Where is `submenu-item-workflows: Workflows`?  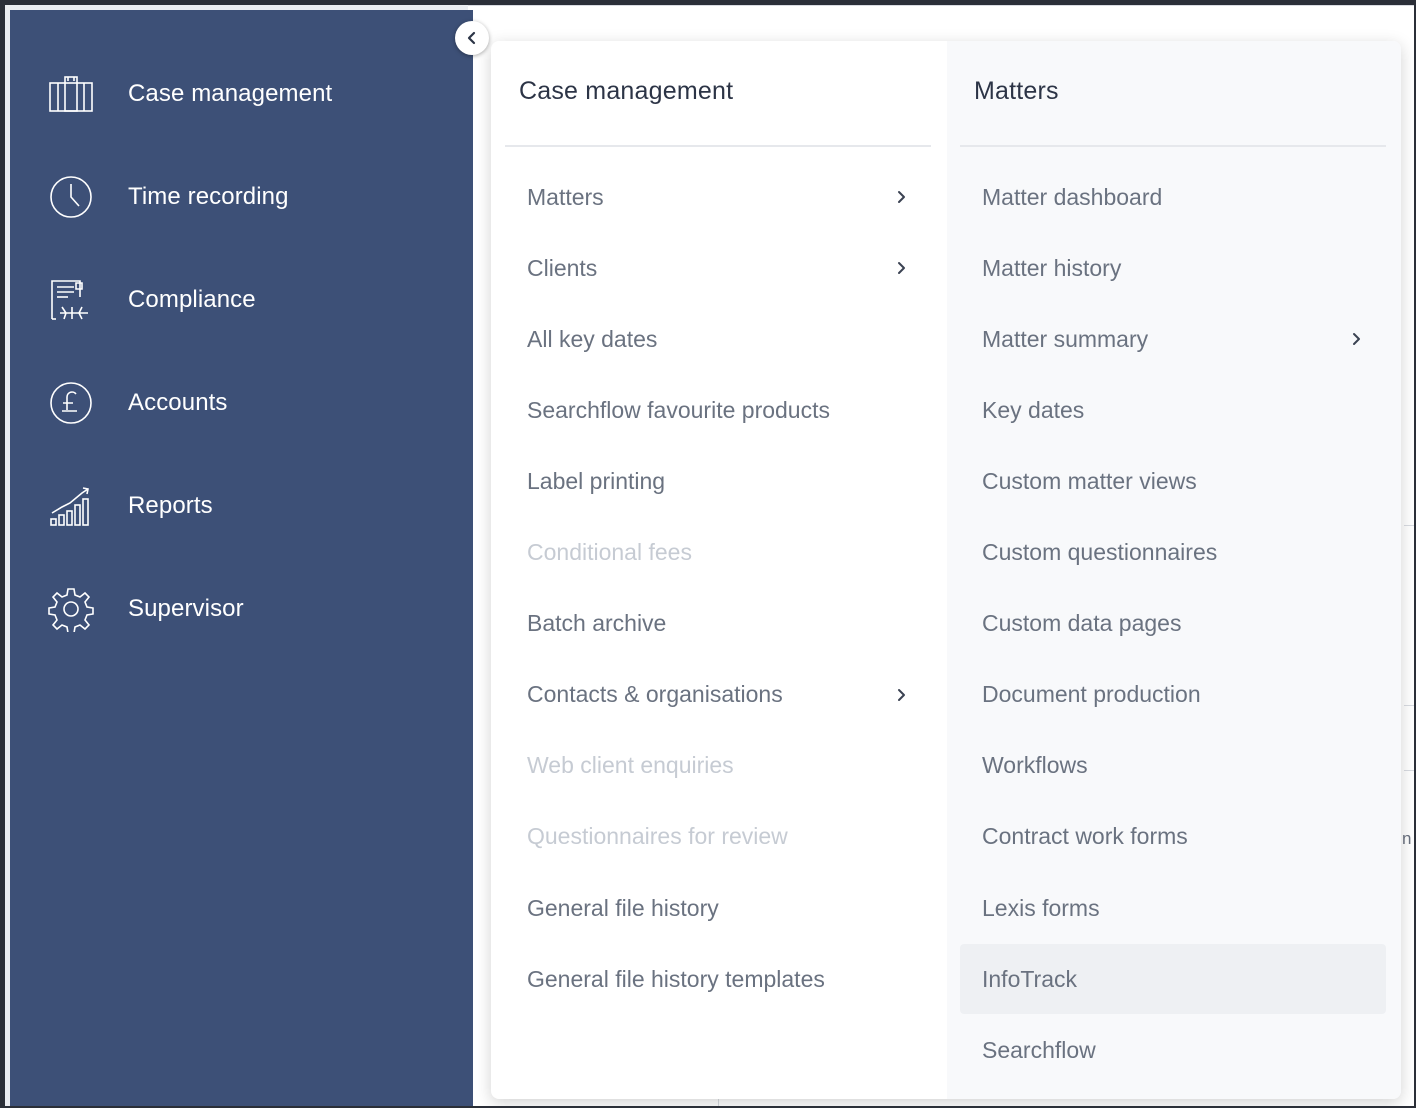
submenu-item-workflows: Workflows is located at coordinates (1173, 766).